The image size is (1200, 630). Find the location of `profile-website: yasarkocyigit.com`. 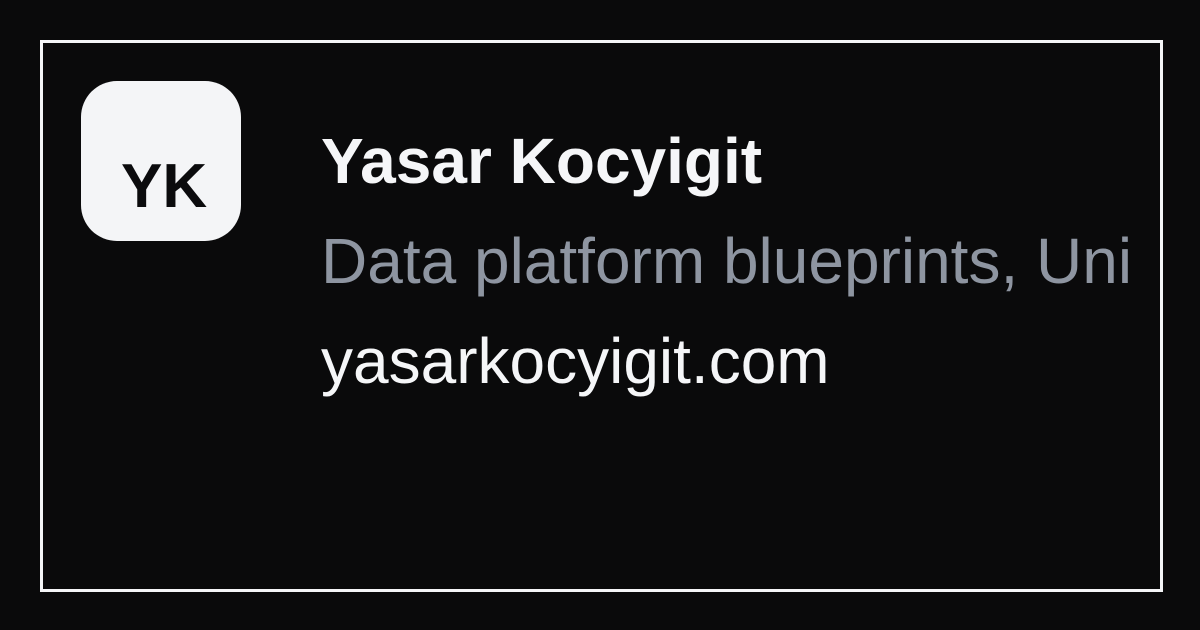

profile-website: yasarkocyigit.com is located at coordinates (575, 361).